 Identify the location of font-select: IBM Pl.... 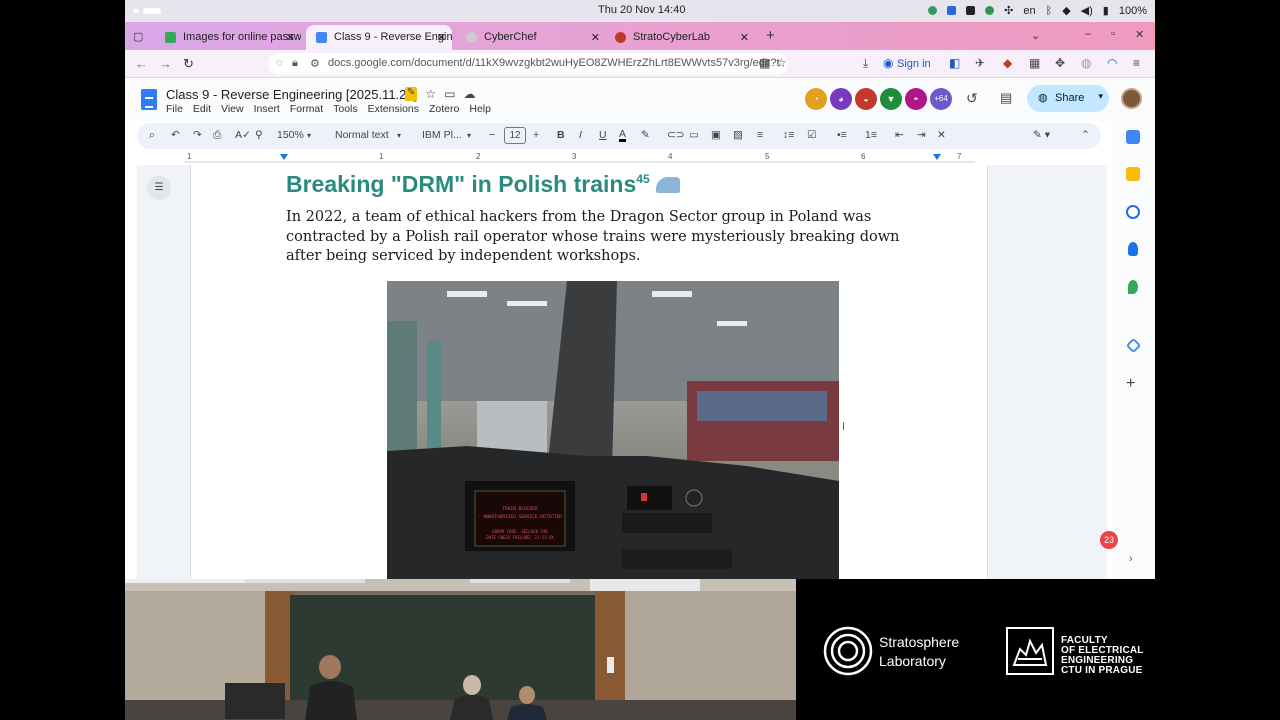
(442, 135).